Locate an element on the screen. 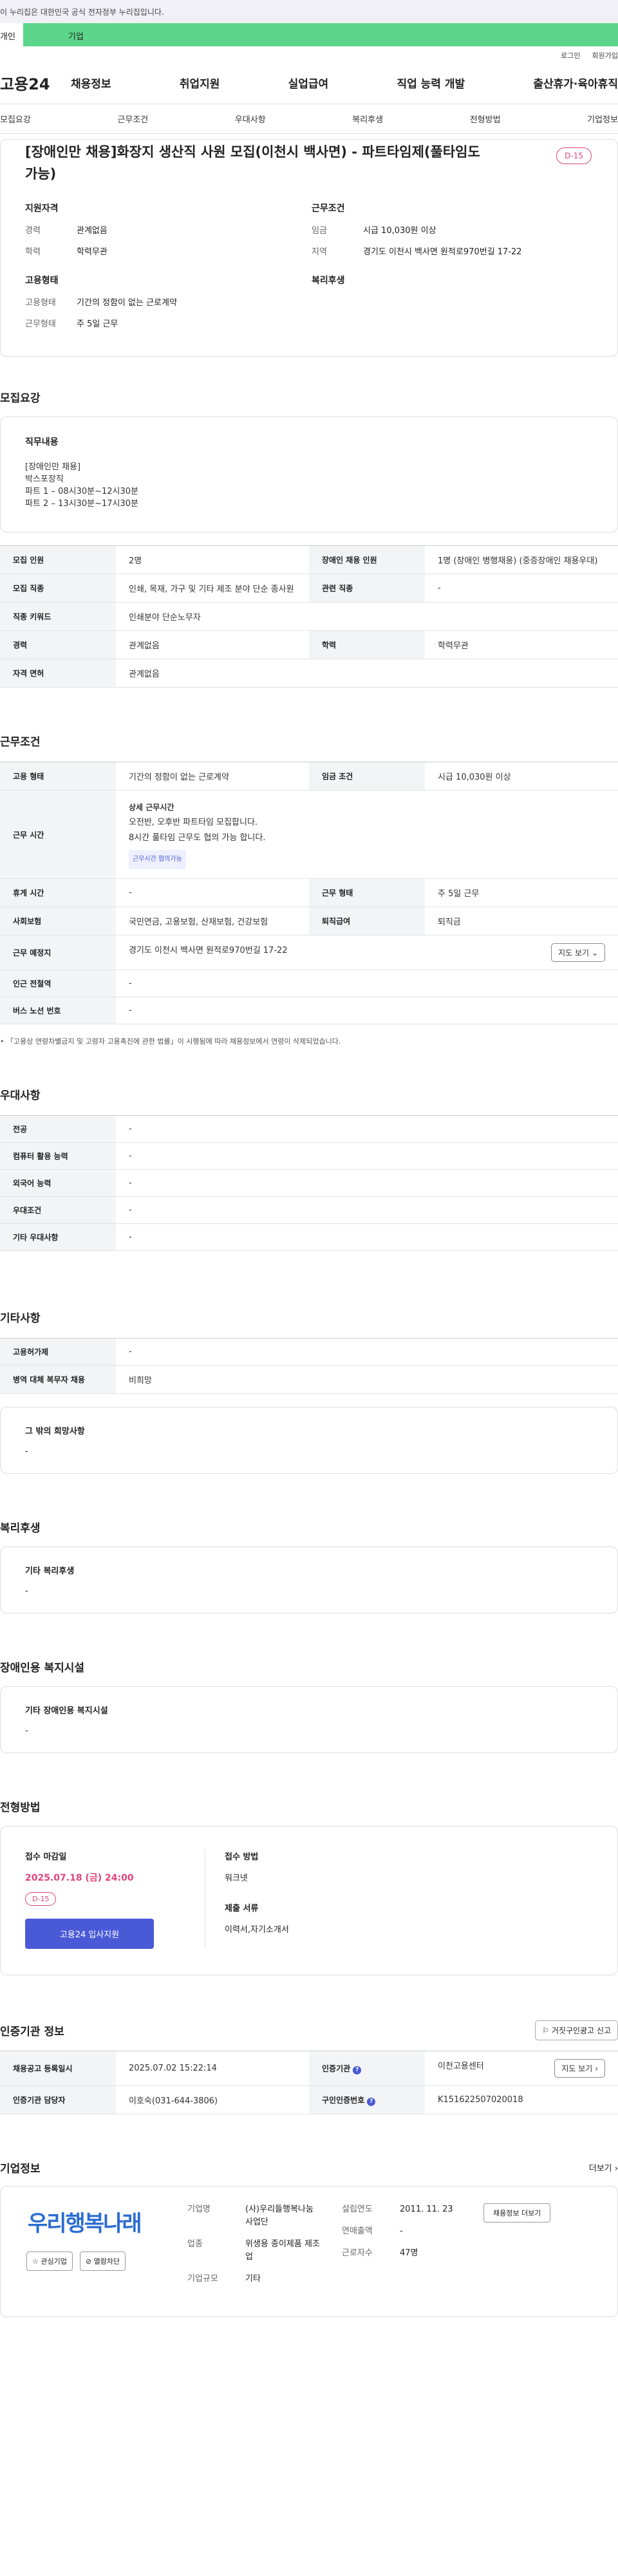 This screenshot has width=618, height=2576. no-label: 구인인증번호 is located at coordinates (343, 2100).